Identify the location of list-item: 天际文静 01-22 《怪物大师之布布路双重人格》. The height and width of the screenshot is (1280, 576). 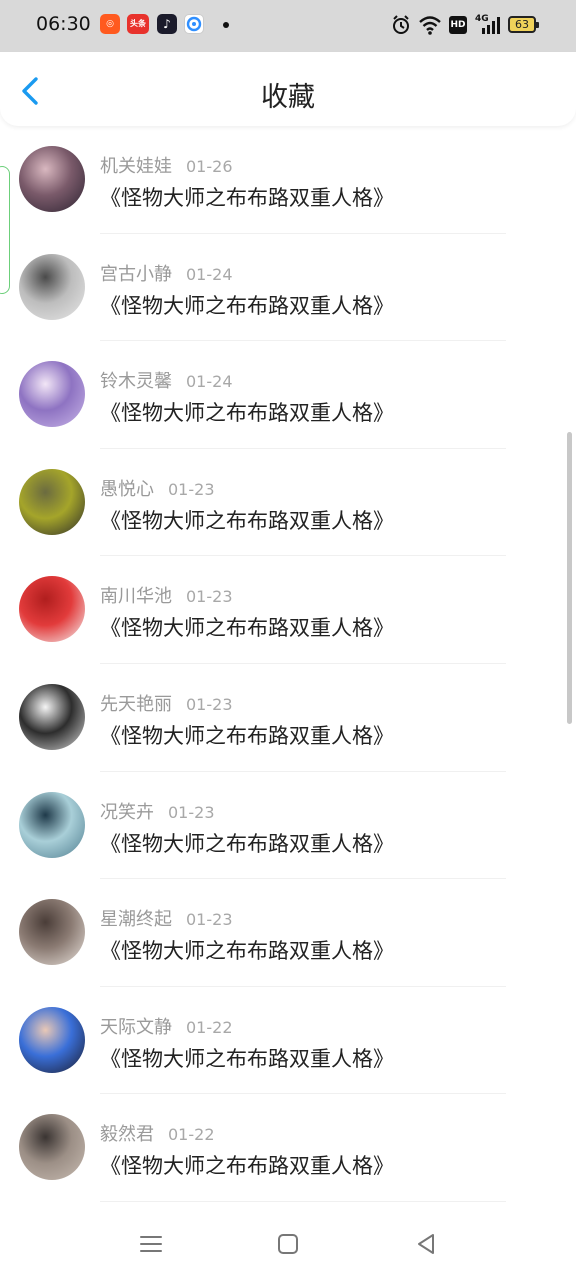
(288, 1041).